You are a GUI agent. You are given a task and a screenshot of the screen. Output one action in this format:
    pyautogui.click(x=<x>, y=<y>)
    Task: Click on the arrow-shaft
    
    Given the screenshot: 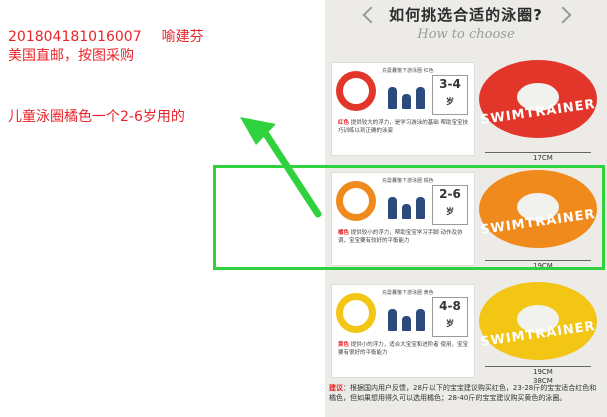 What is the action you would take?
    pyautogui.click(x=290, y=171)
    